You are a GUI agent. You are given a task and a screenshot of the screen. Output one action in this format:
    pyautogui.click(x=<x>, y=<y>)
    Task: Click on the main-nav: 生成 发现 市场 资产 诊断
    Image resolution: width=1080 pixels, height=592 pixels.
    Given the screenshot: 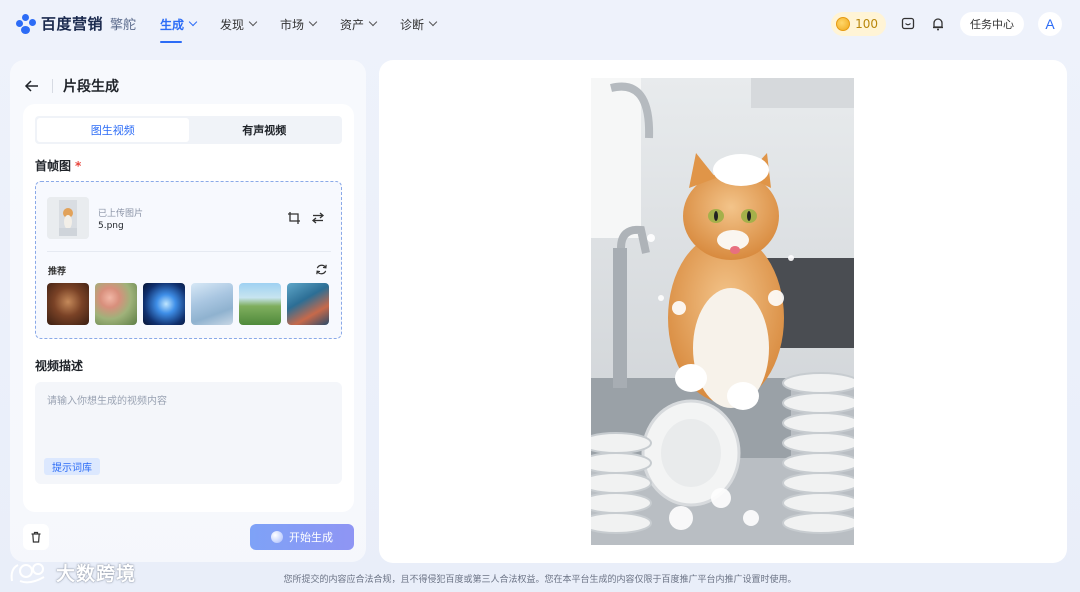 What is the action you would take?
    pyautogui.click(x=310, y=24)
    